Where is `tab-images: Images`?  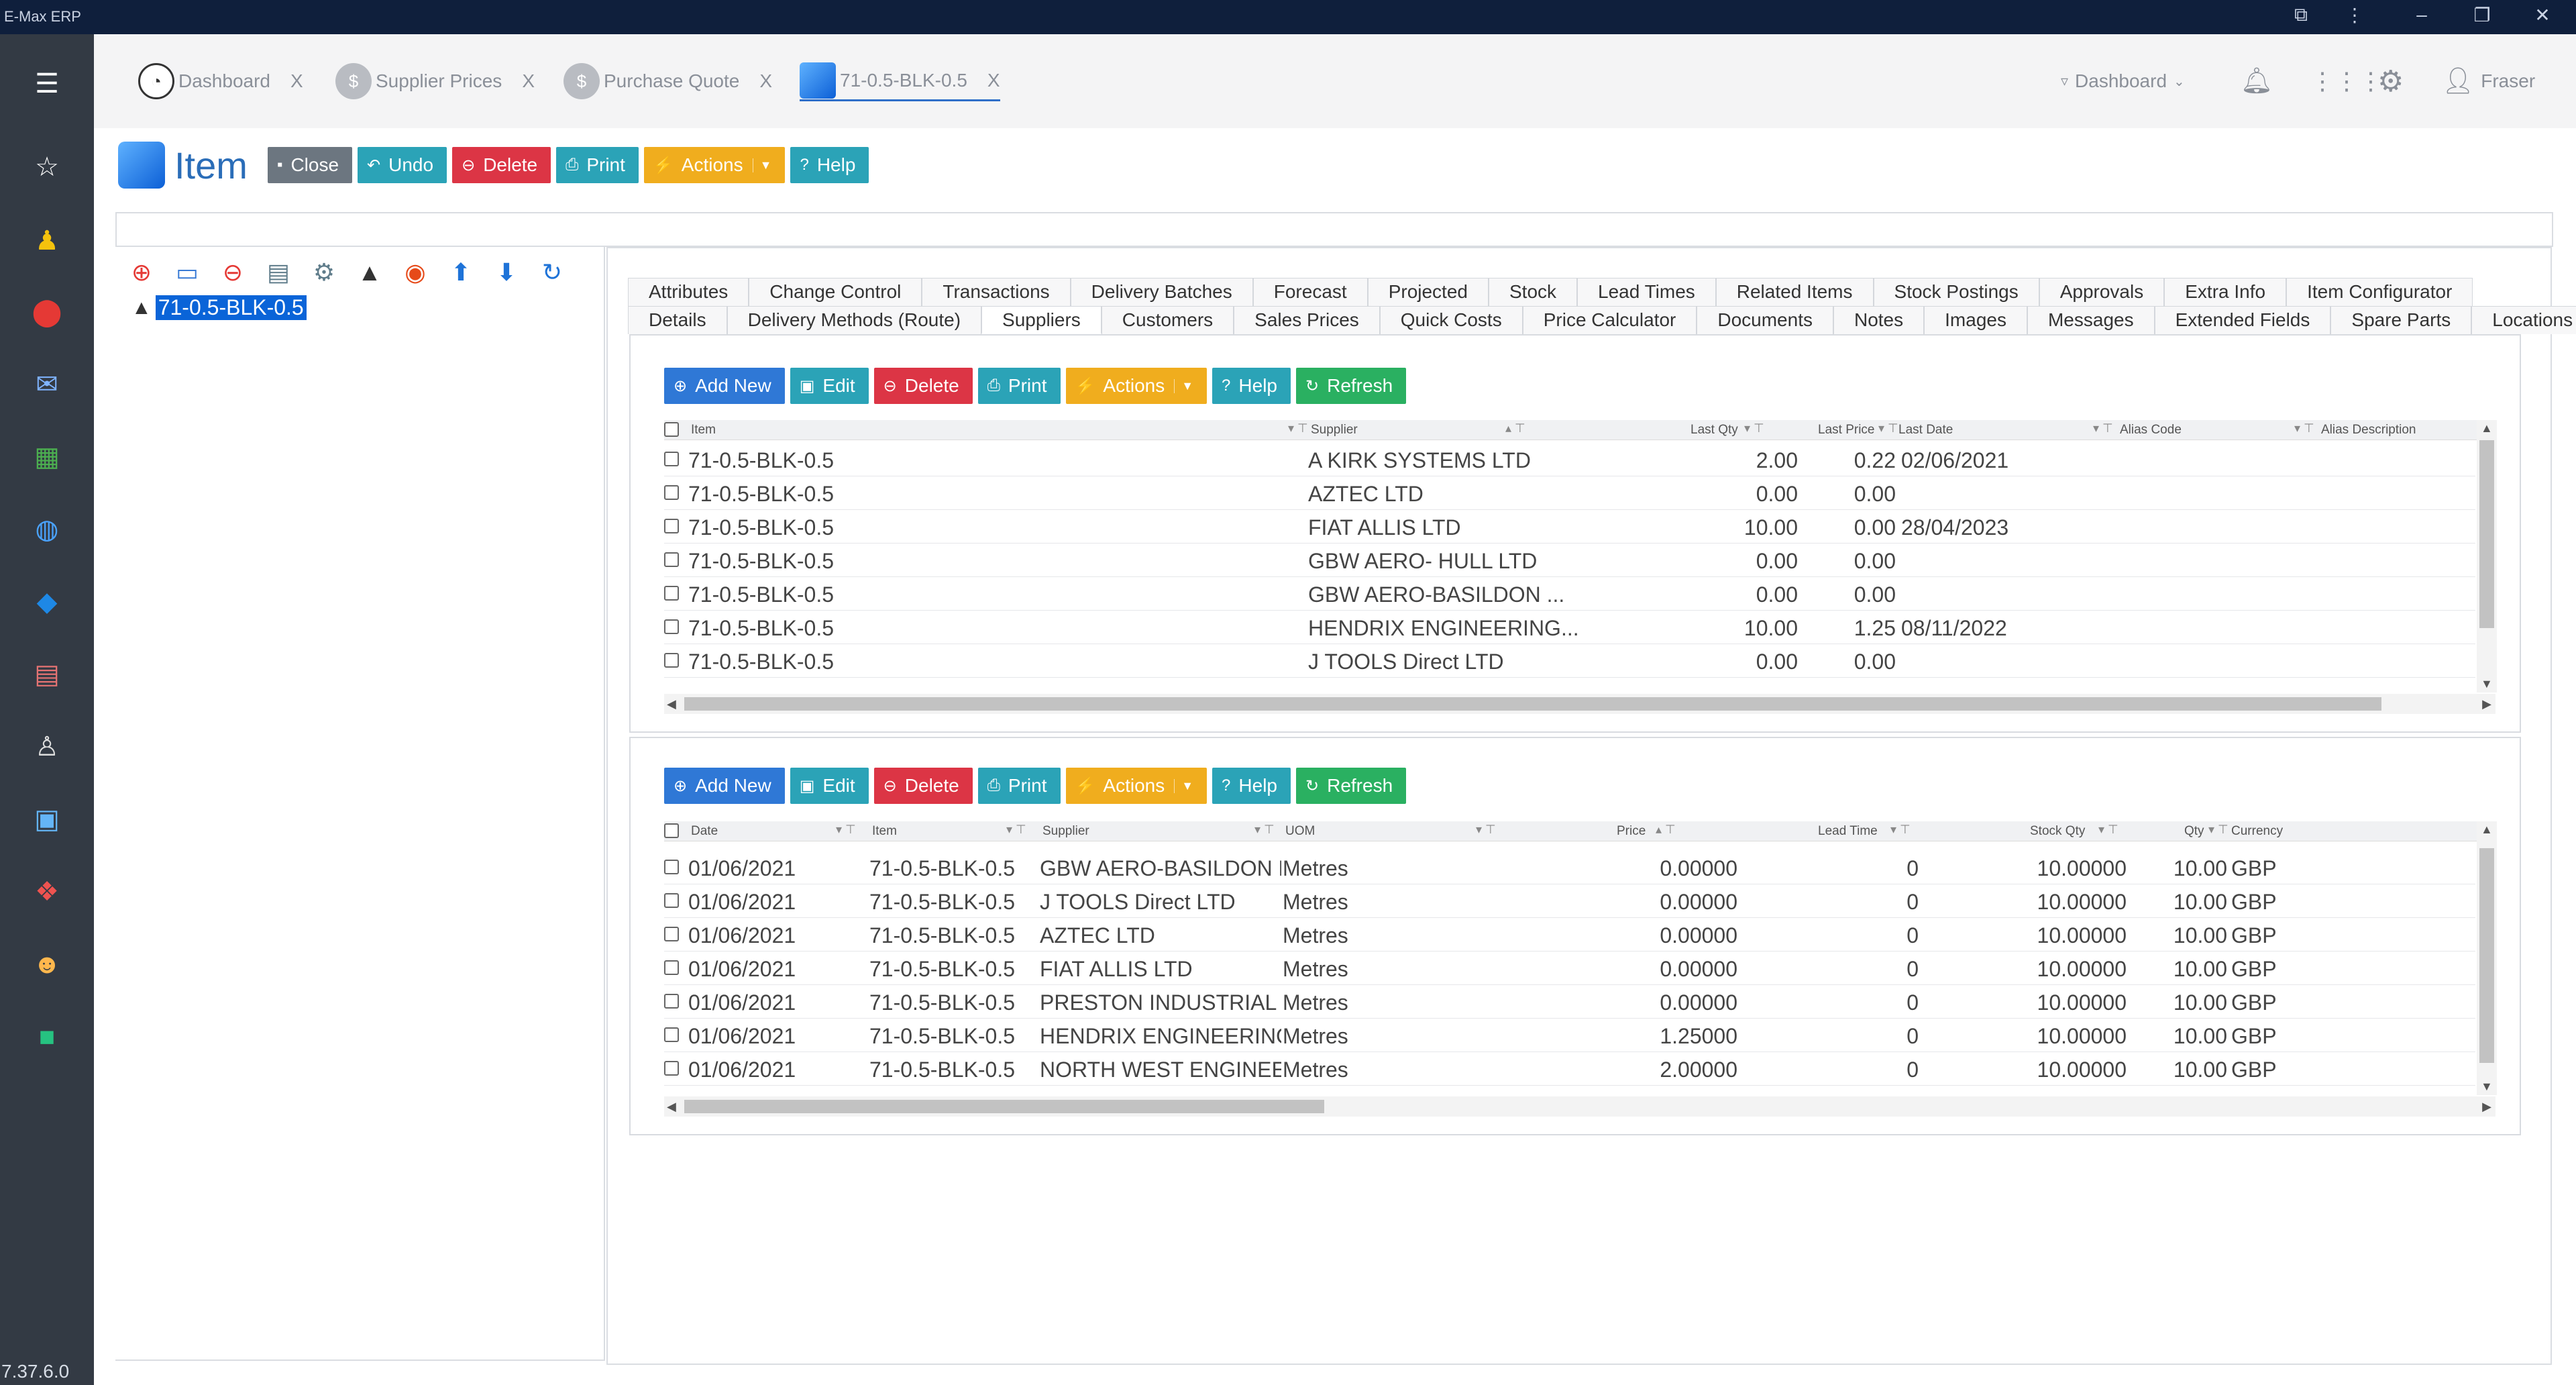 tab-images: Images is located at coordinates (1975, 320).